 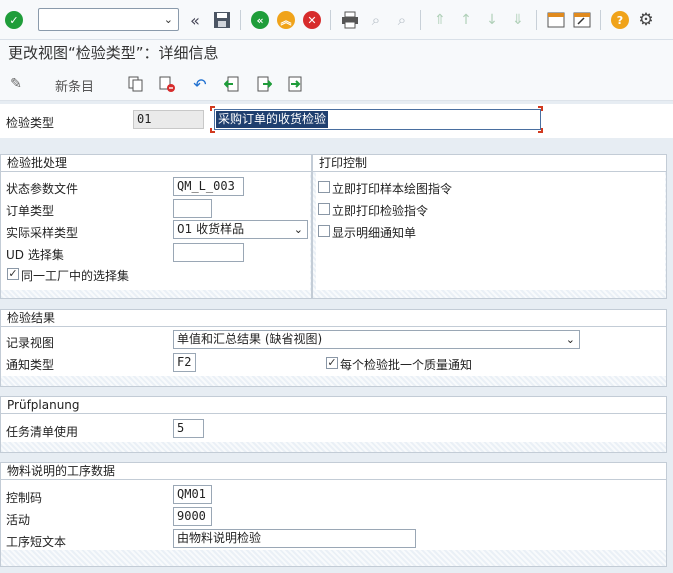 What do you see at coordinates (336, 84) in the screenshot?
I see `application-toolbar: ✎ 新条目 ↶` at bounding box center [336, 84].